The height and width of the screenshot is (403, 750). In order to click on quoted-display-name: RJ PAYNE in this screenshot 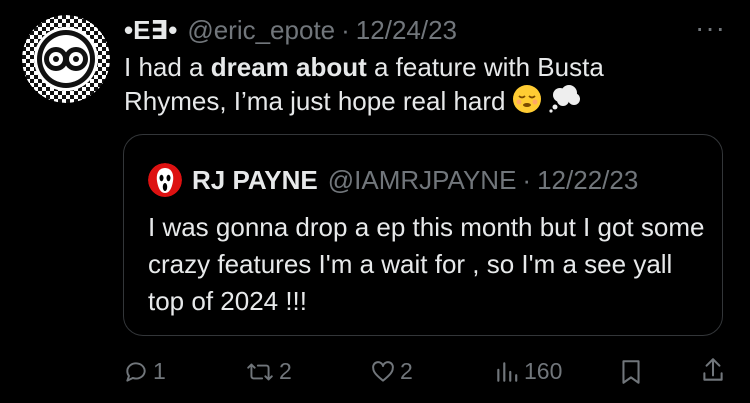, I will do `click(255, 180)`.